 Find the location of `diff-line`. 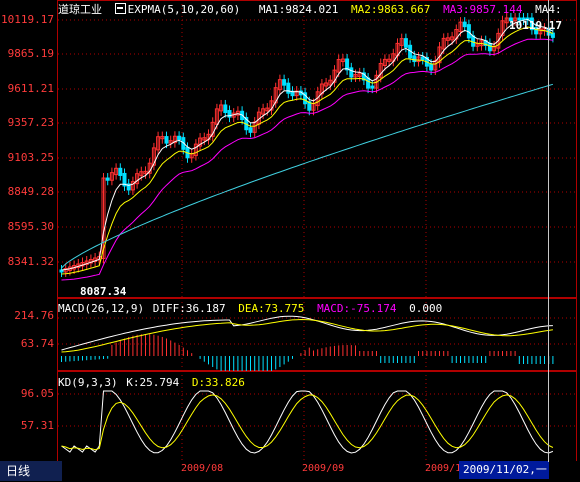

diff-line is located at coordinates (307, 333).